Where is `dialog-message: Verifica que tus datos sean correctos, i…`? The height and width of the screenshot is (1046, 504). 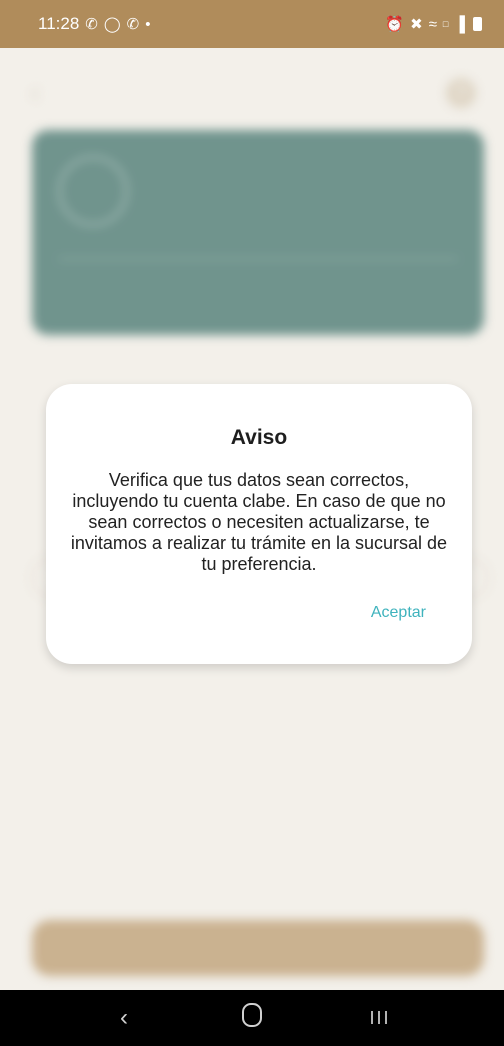
dialog-message: Verifica que tus datos sean correctos, i… is located at coordinates (259, 522).